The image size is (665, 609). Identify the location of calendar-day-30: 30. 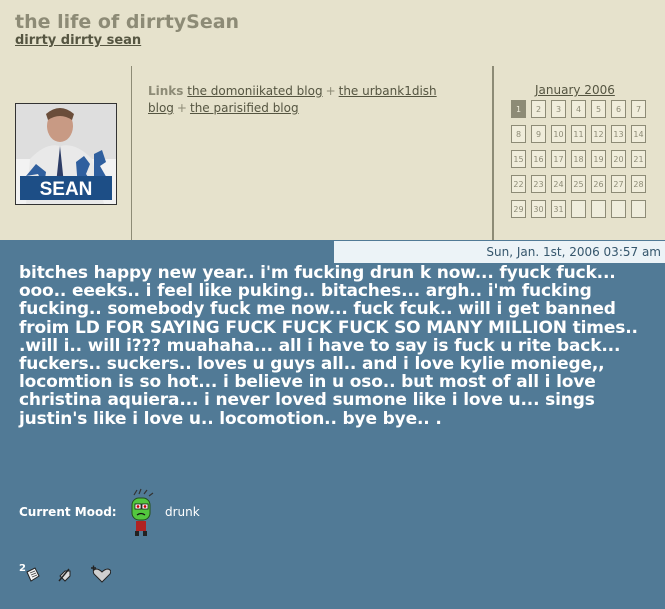
(538, 209).